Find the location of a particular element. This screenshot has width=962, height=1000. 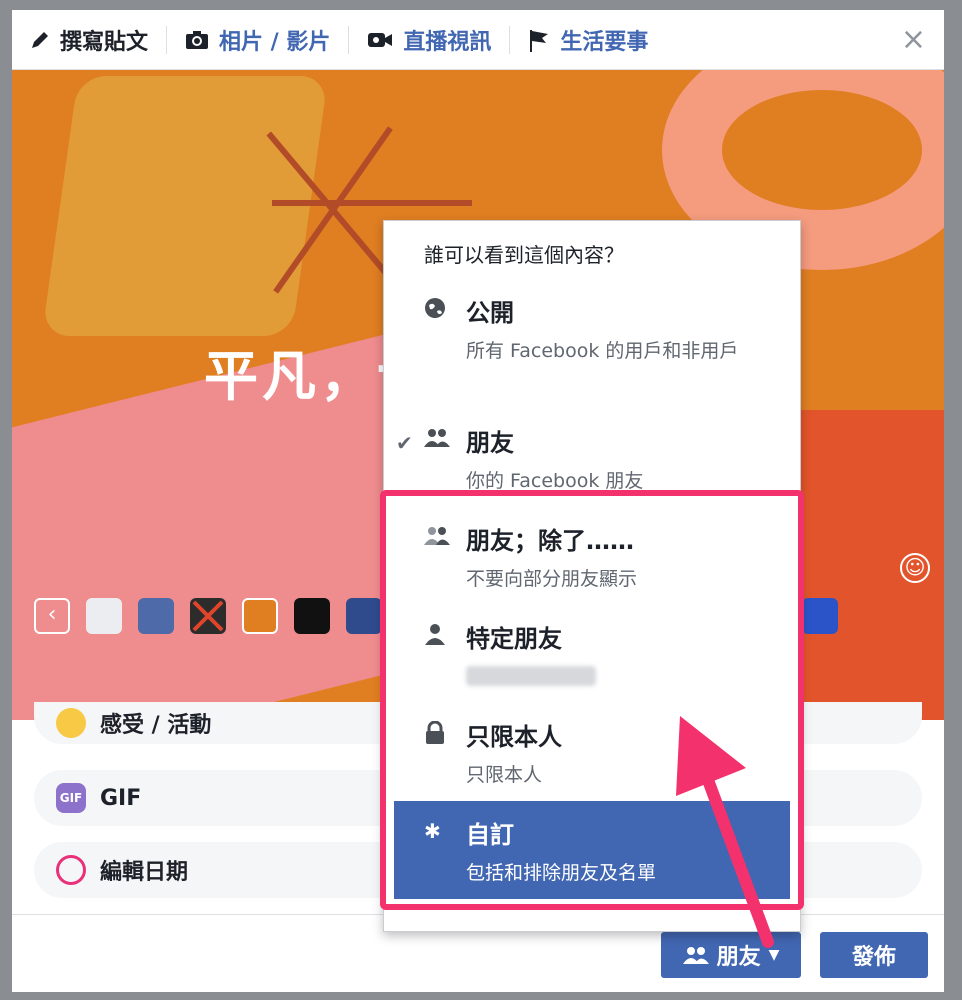

option-label: 編輯日期 is located at coordinates (144, 872).